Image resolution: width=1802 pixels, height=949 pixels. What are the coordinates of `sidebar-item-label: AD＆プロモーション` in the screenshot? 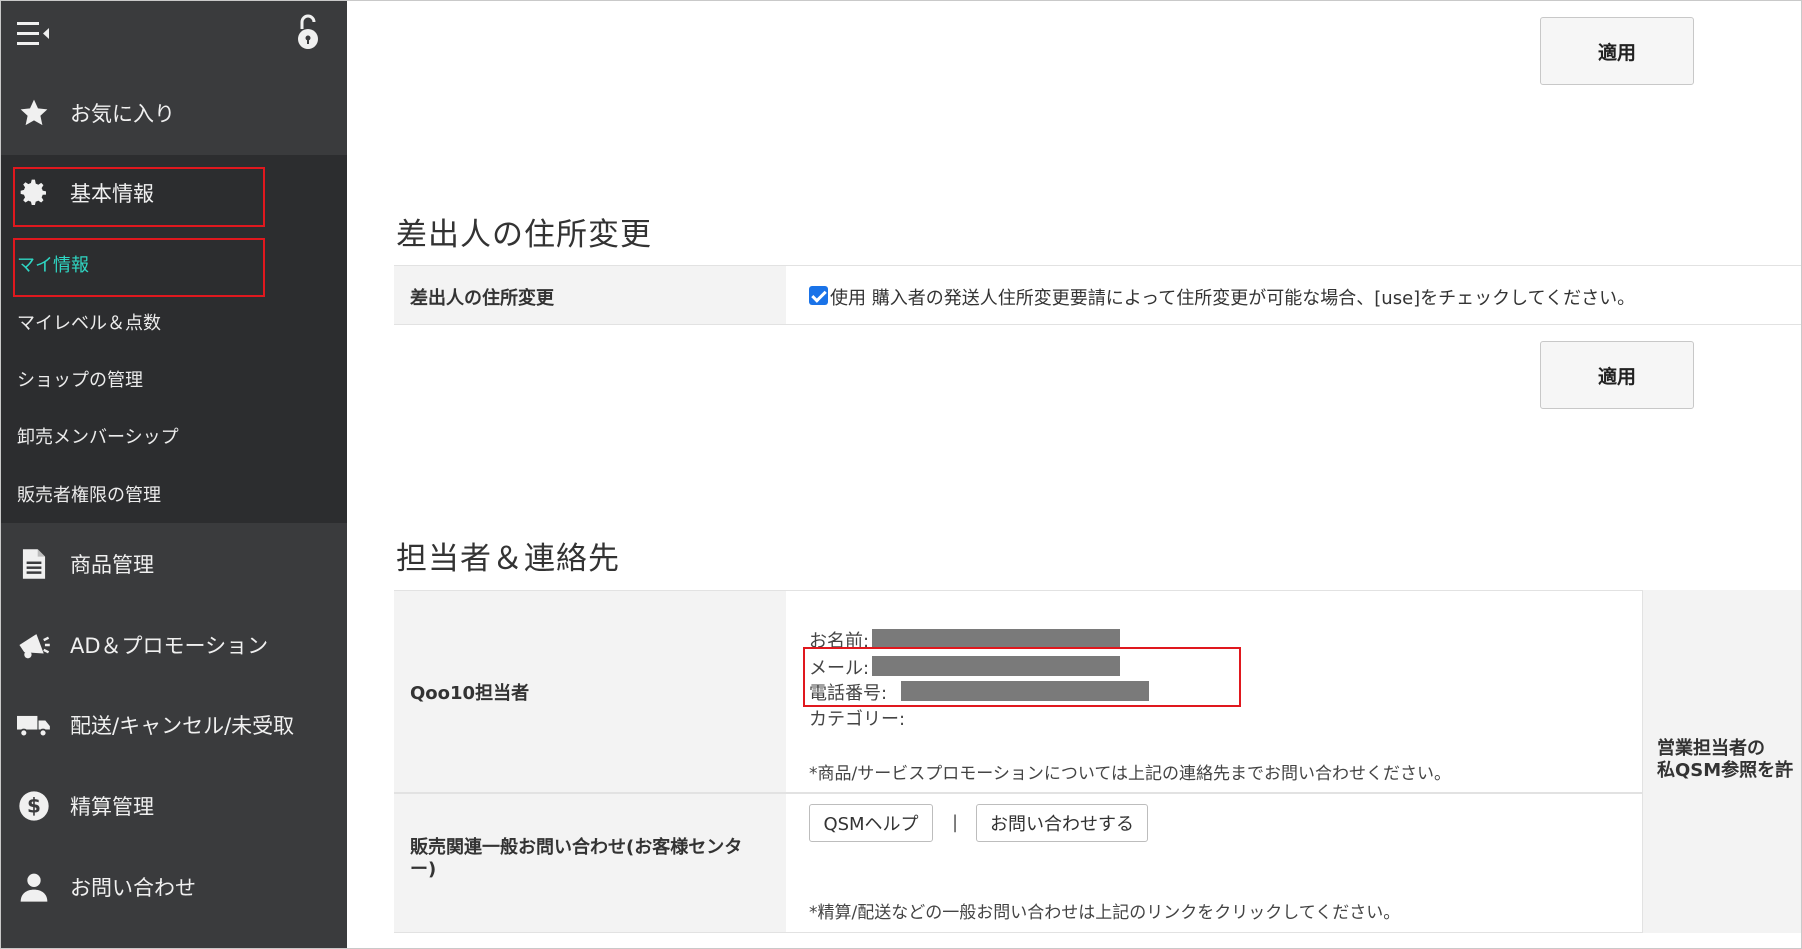 It's located at (169, 646).